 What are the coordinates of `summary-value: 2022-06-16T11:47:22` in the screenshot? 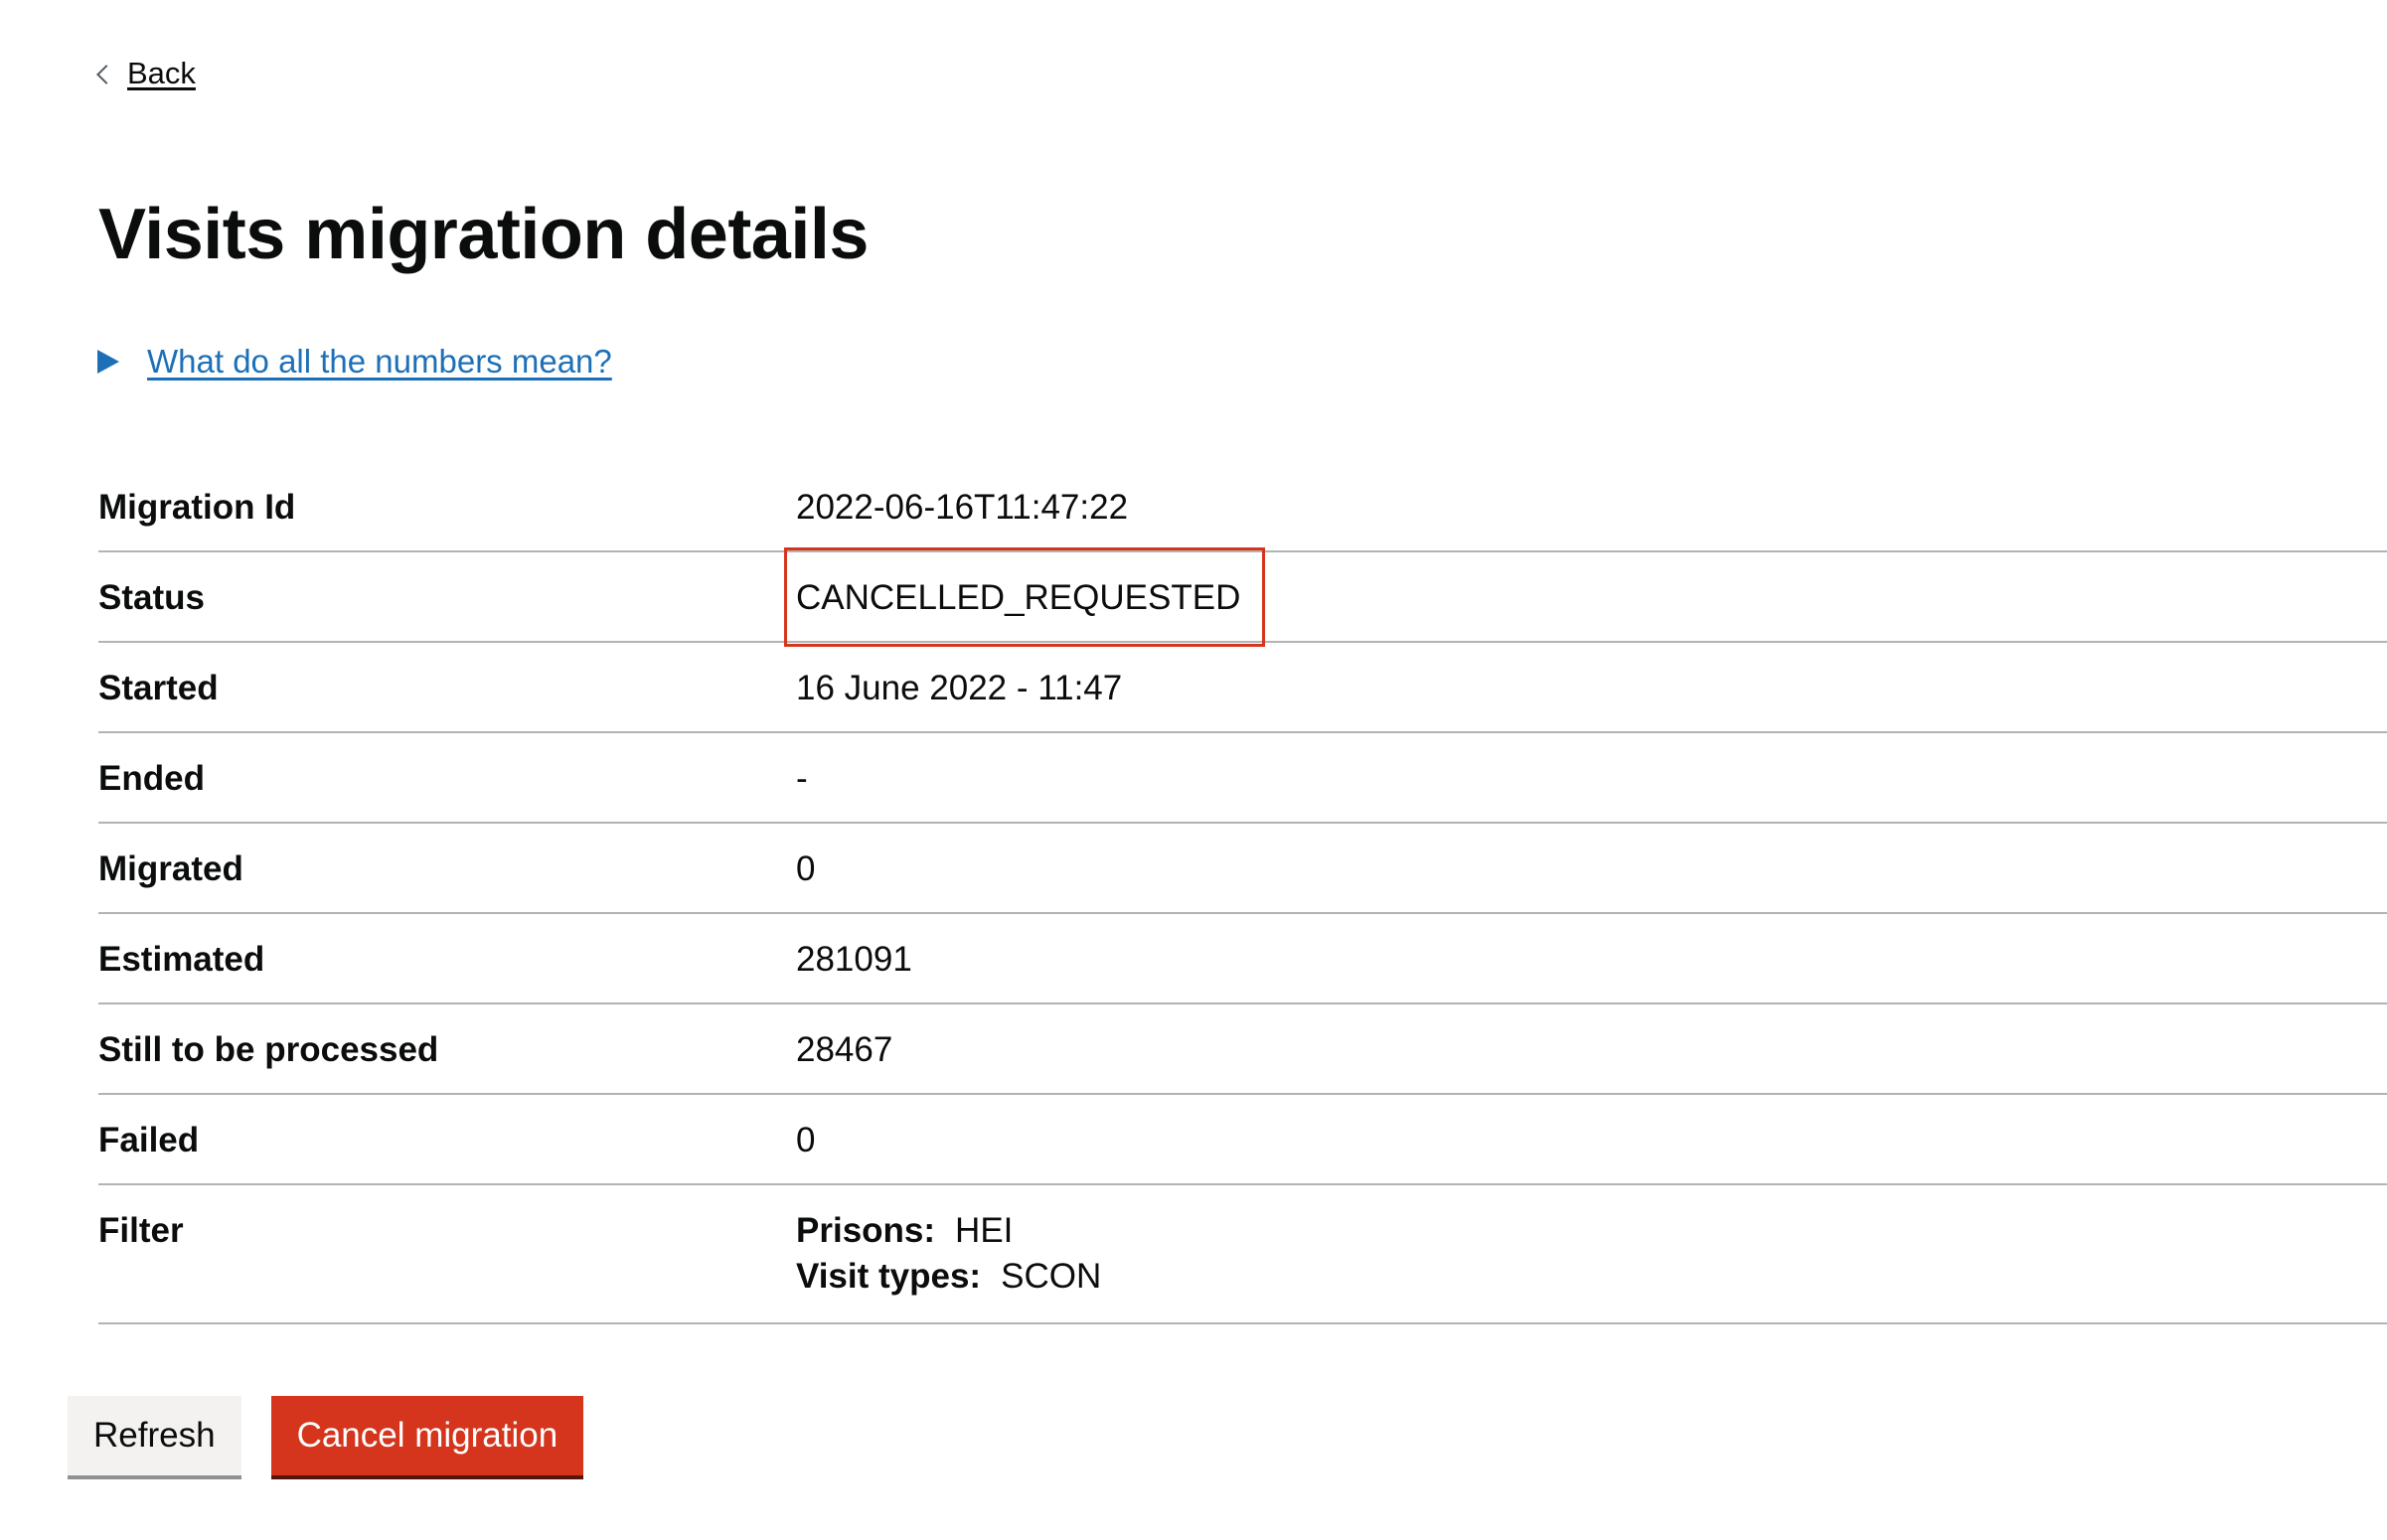 It's located at (962, 507).